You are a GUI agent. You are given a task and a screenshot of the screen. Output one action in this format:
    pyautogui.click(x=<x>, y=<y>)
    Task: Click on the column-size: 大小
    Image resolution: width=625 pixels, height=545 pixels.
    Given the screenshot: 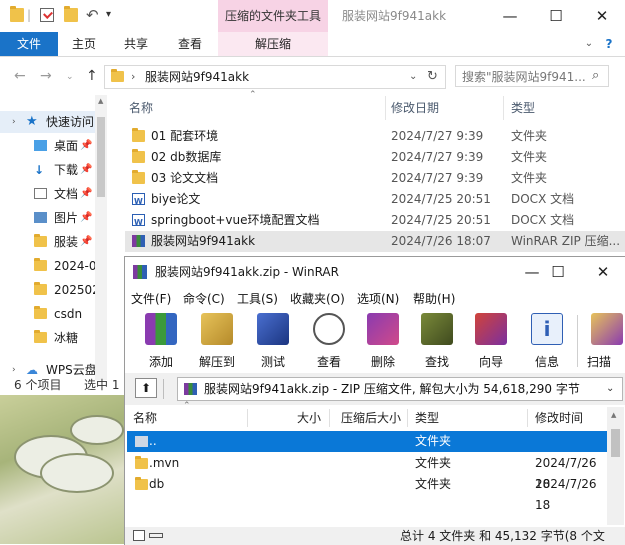 What is the action you would take?
    pyautogui.click(x=309, y=418)
    